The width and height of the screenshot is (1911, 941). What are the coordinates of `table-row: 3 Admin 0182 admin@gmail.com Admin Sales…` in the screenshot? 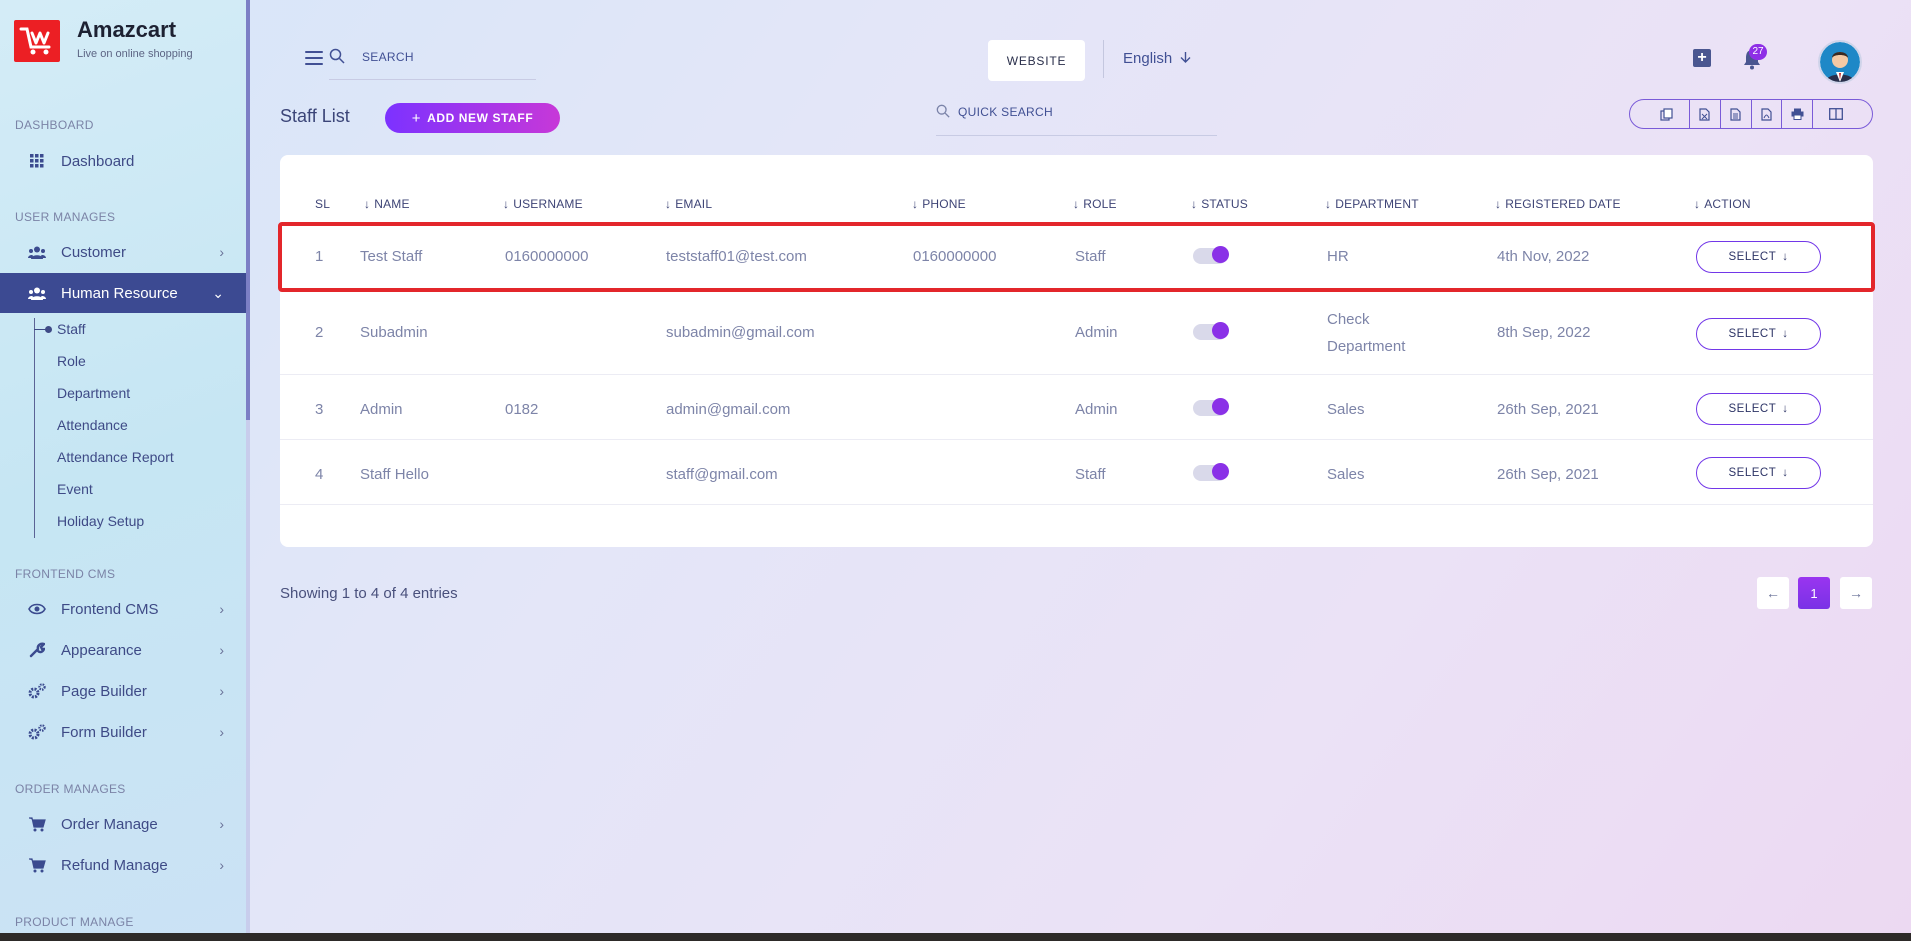 It's located at (1076, 407).